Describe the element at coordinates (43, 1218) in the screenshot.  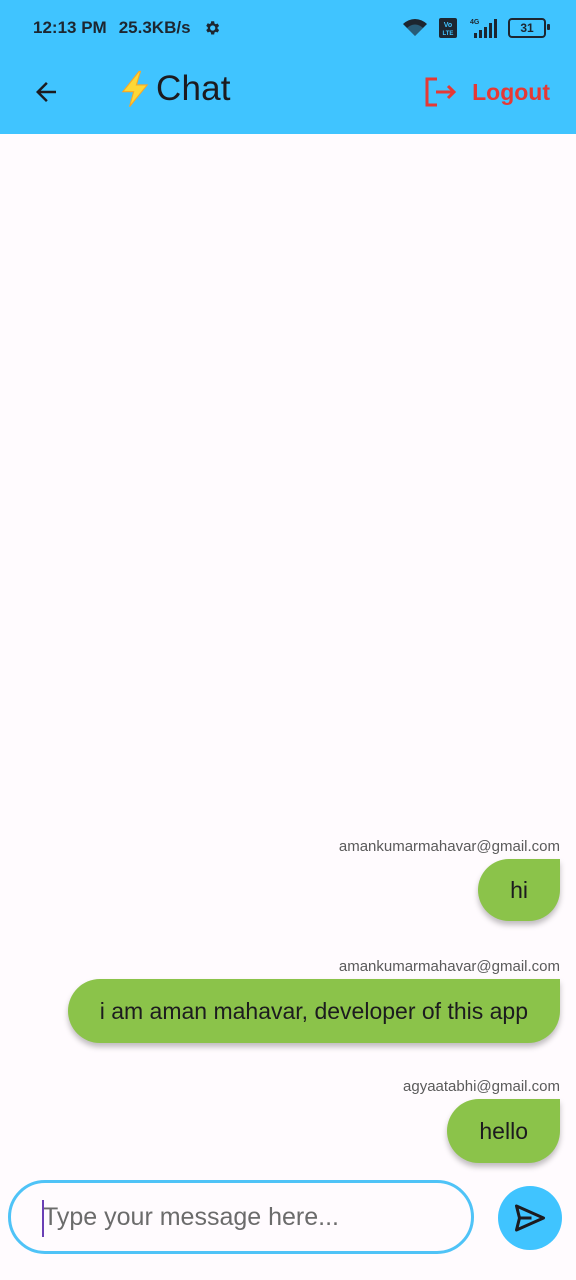
I see `text-cursor` at that location.